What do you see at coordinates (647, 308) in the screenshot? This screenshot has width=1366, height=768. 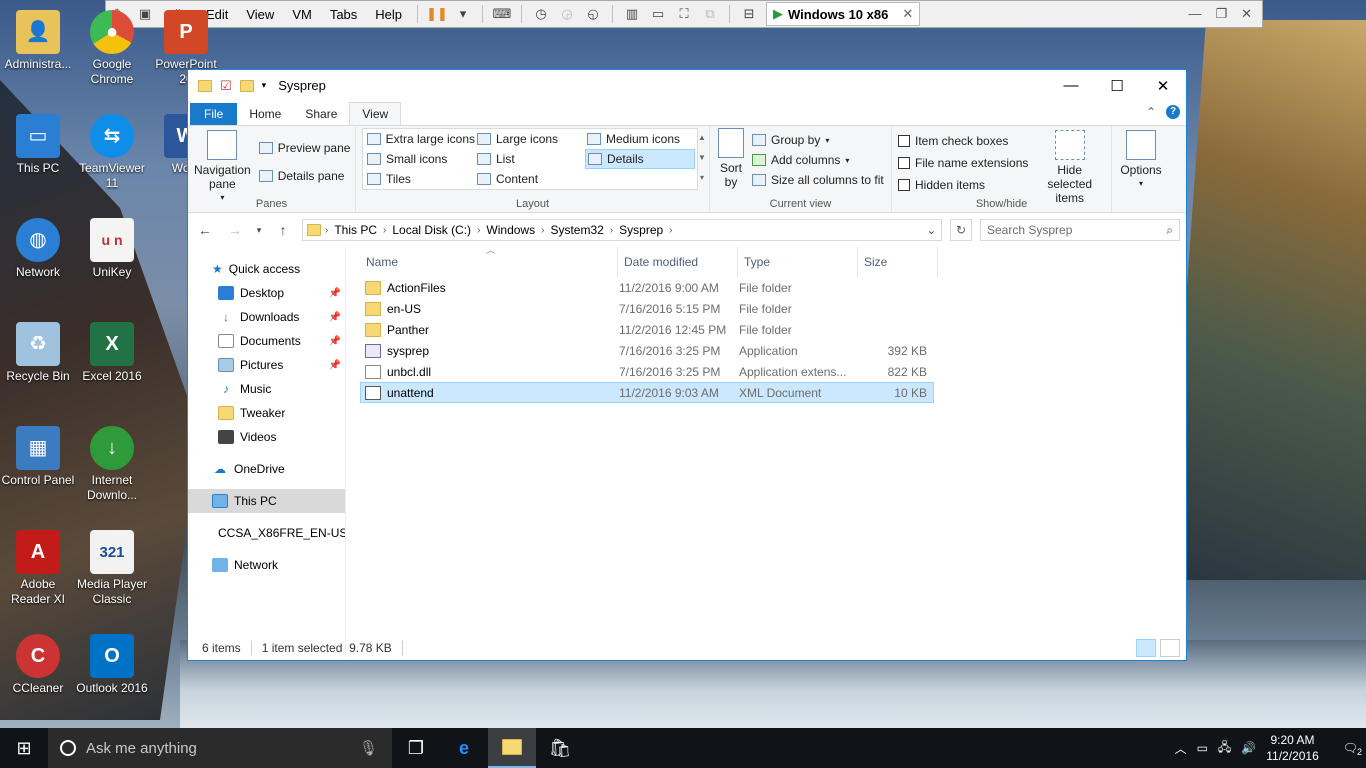 I see `file-row: en-US 7/16/2016 5:15 PM File folder` at bounding box center [647, 308].